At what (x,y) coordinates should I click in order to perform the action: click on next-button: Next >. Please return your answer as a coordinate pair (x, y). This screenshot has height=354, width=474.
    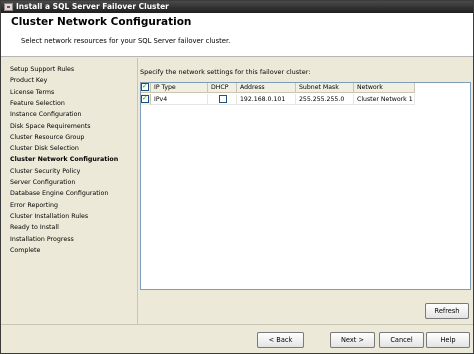
    Looking at the image, I should click on (352, 340).